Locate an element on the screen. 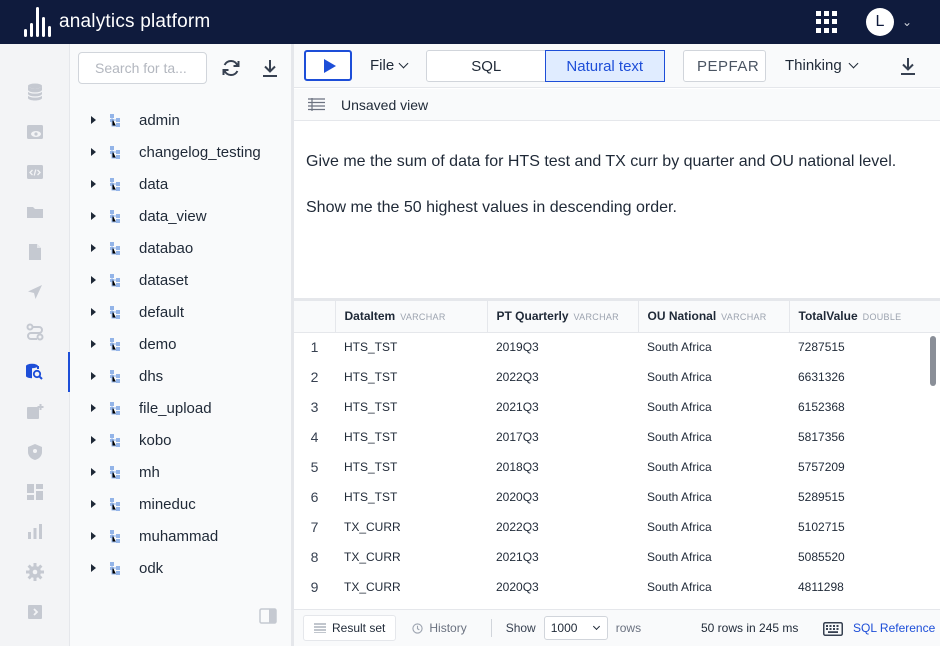 The height and width of the screenshot is (646, 940). folder-icon is located at coordinates (35, 212).